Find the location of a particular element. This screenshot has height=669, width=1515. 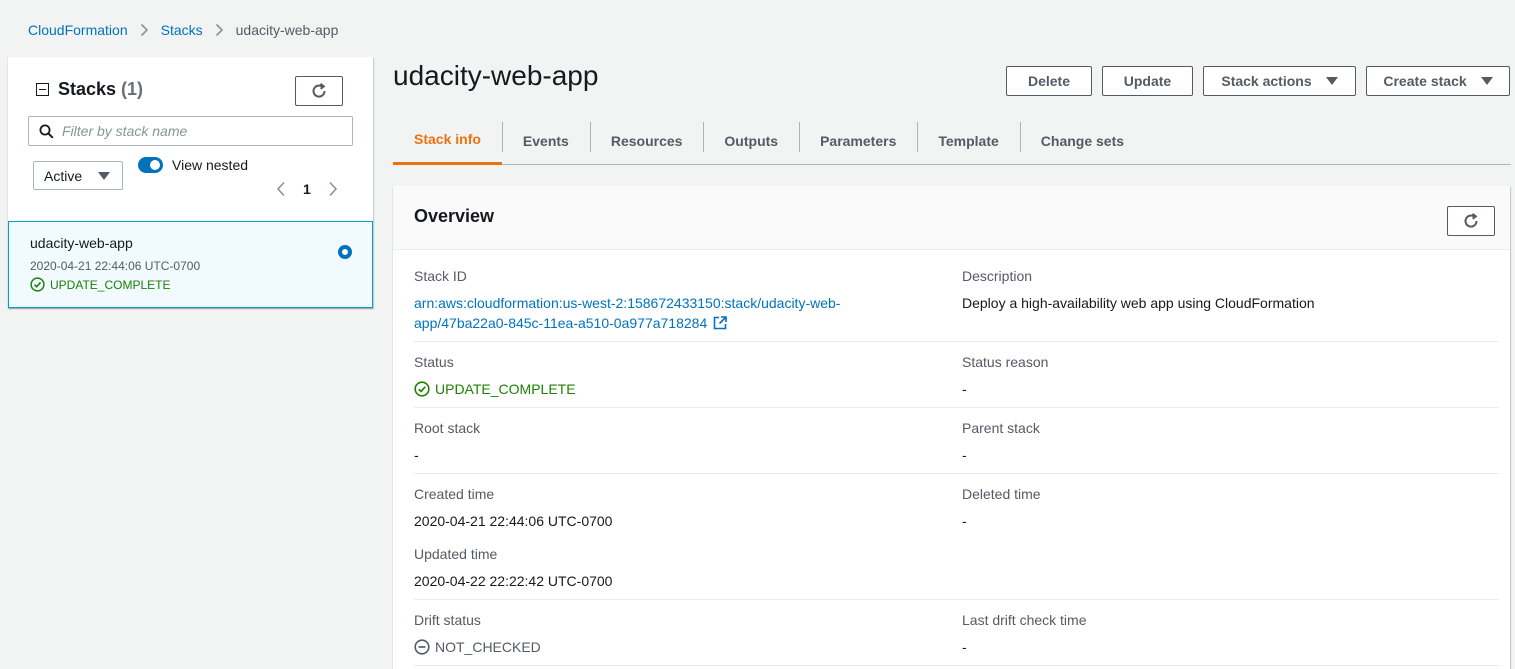

last-drift-label: Last drift check time is located at coordinates (1024, 620).